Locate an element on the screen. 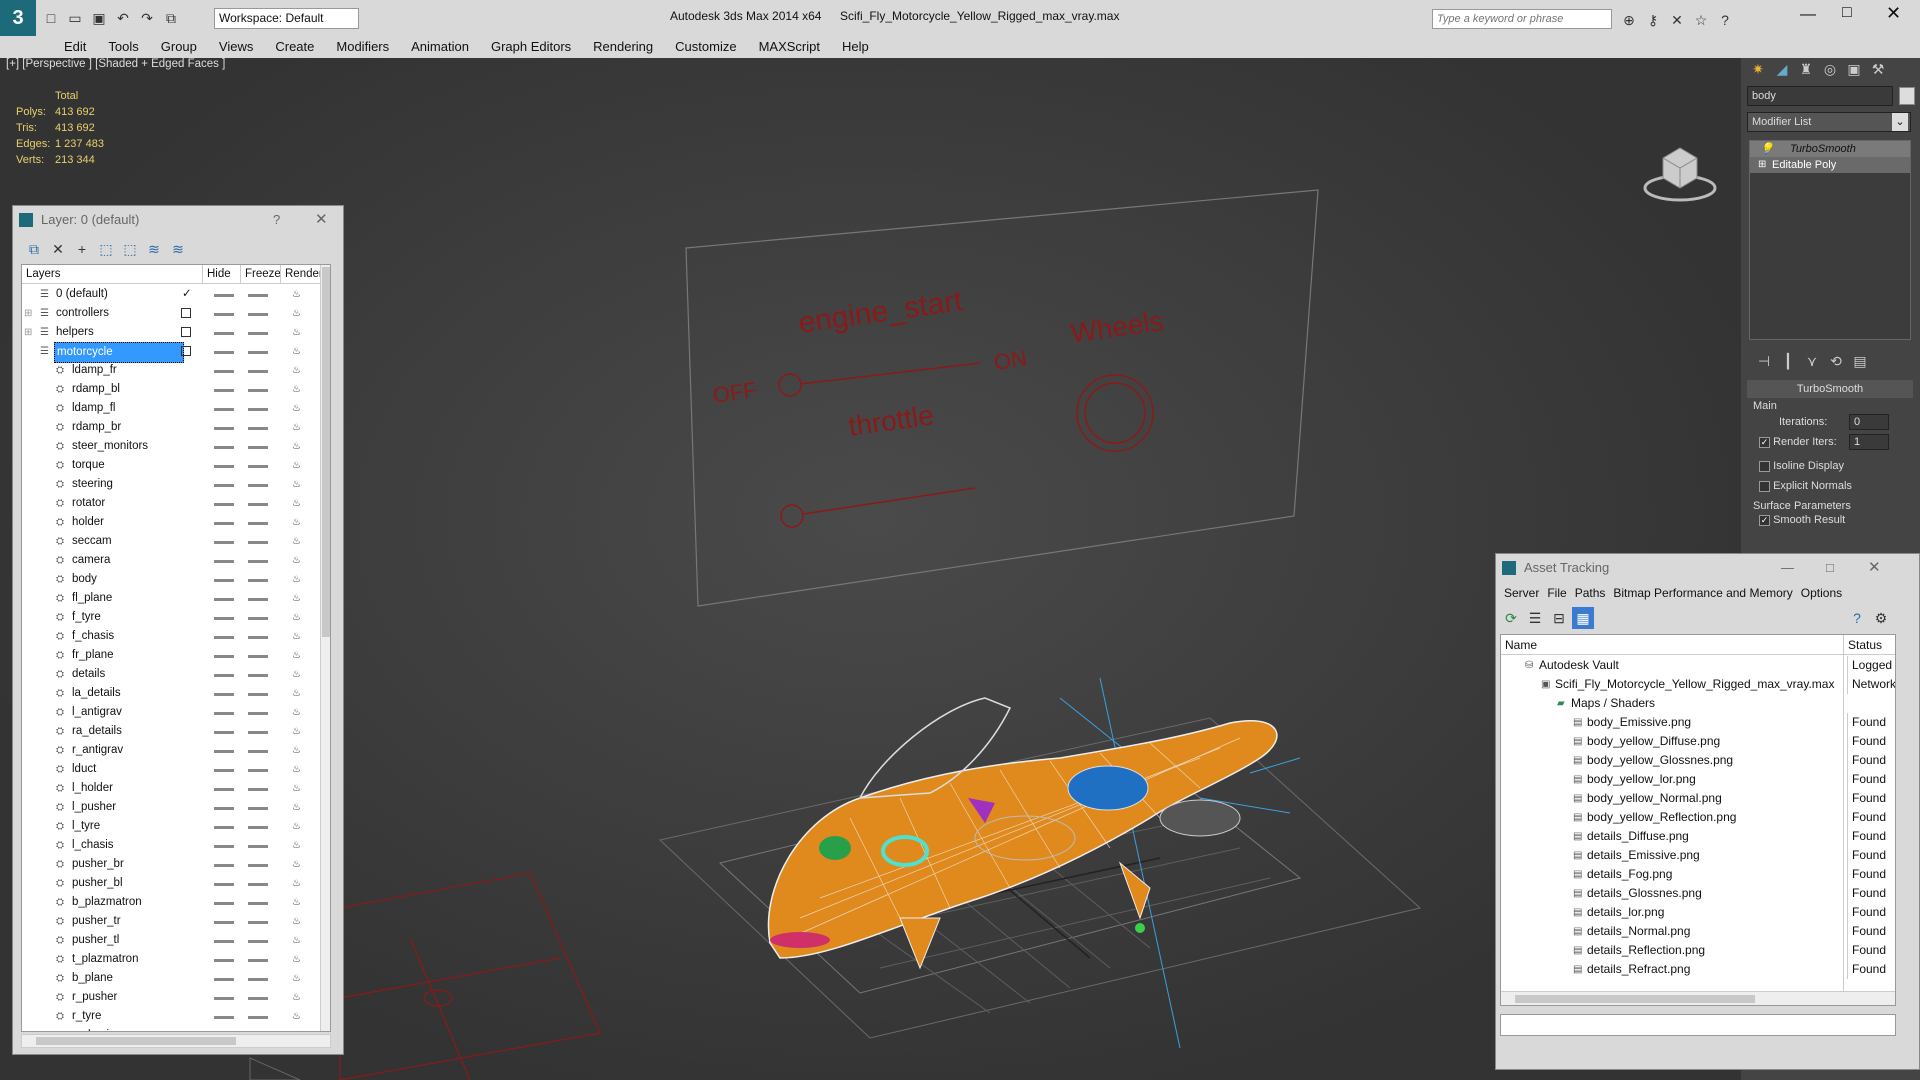 Image resolution: width=1920 pixels, height=1080 pixels. asset-row: ▤ details_Emissive.png Found is located at coordinates (1698, 855).